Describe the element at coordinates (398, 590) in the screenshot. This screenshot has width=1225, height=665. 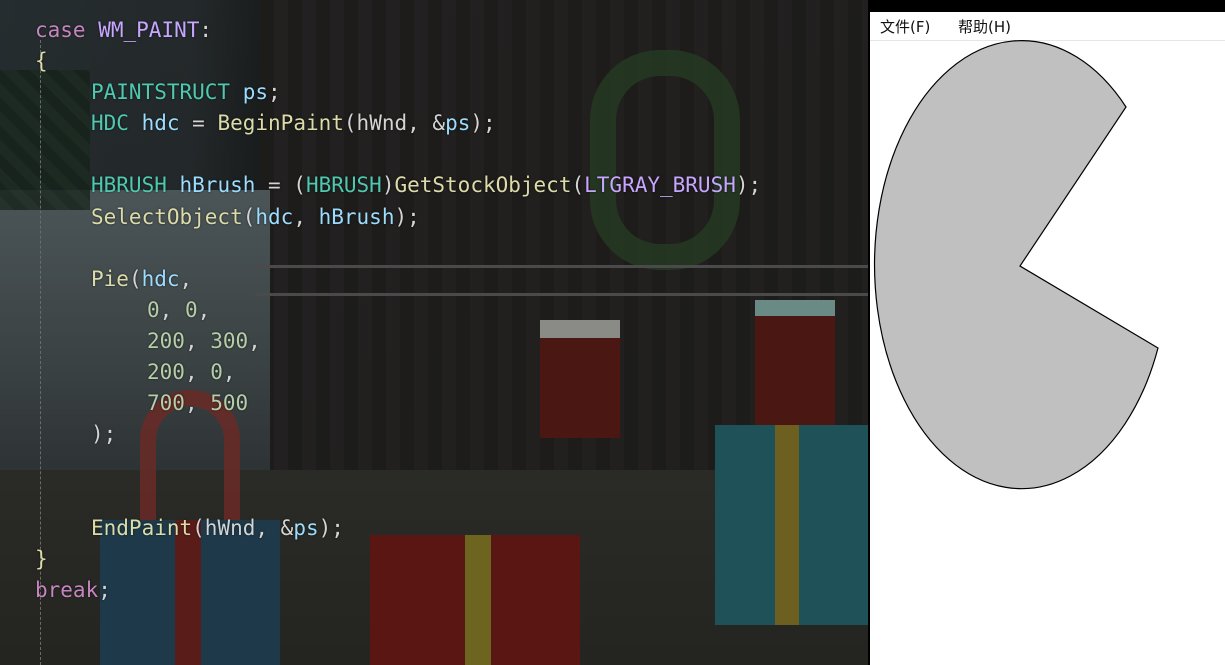
I see `code-line: break;` at that location.